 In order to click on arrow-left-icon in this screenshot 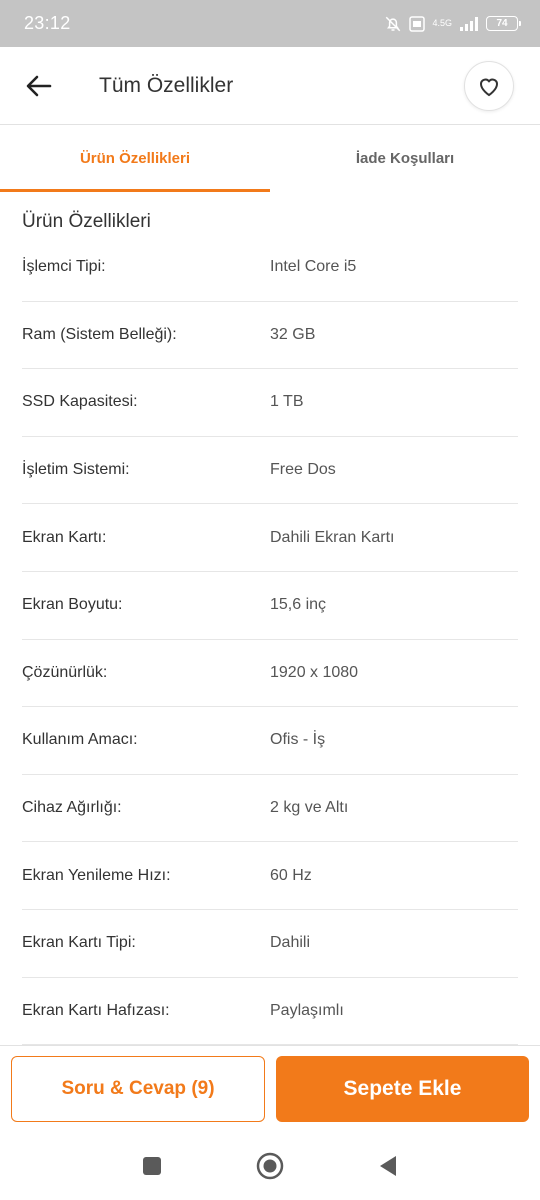, I will do `click(39, 85)`.